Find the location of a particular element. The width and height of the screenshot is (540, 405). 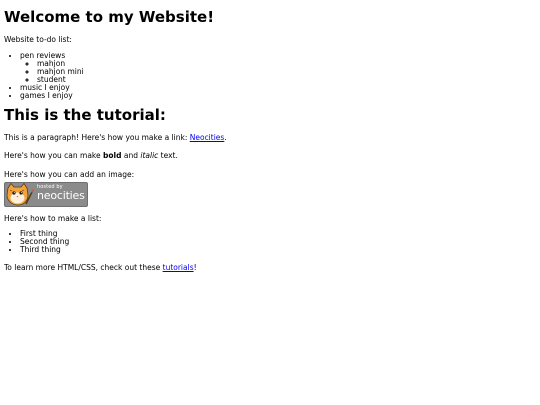

paragraph-text: To learn more HTML/CSS, check out these is located at coordinates (83, 268).